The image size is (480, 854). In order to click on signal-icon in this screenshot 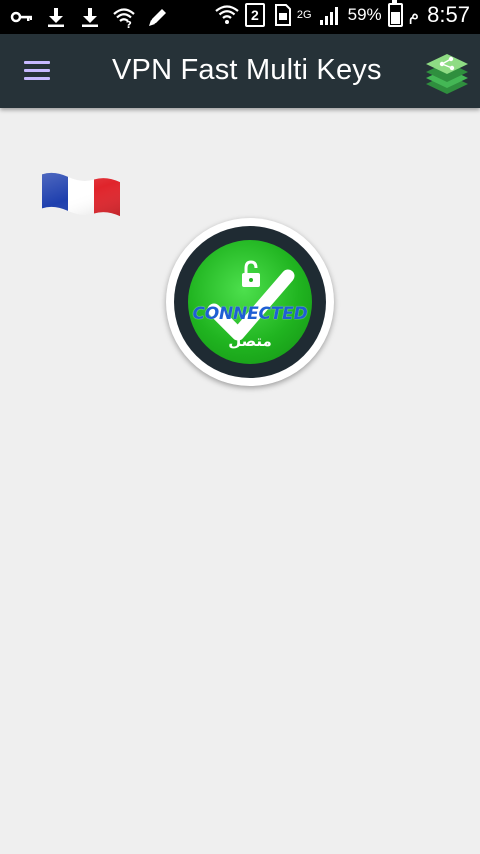, I will do `click(330, 15)`.